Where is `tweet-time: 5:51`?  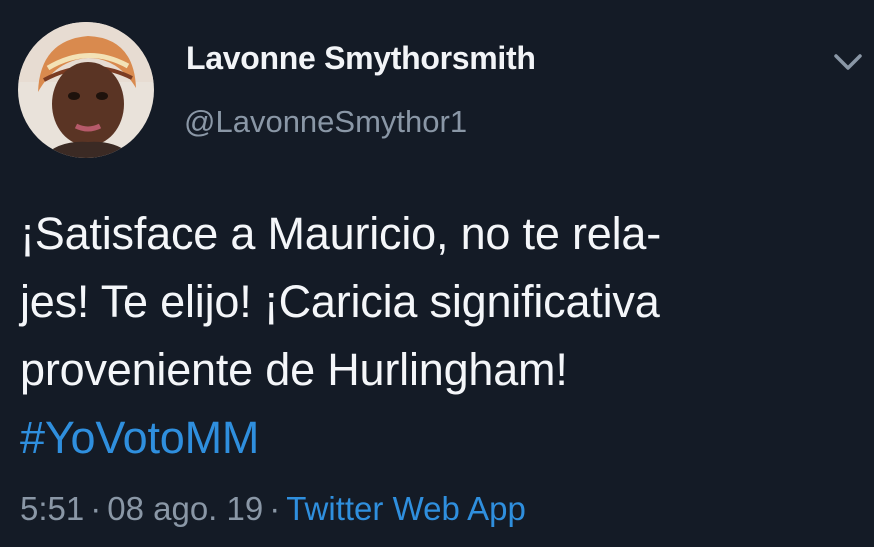
tweet-time: 5:51 is located at coordinates (52, 508).